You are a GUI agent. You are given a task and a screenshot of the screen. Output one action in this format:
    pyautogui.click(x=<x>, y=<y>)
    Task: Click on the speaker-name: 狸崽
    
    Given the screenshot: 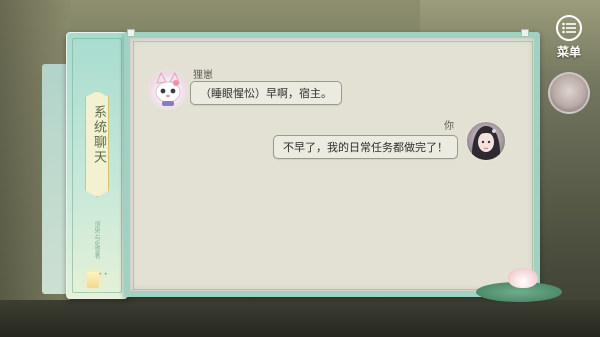 What is the action you would take?
    pyautogui.click(x=203, y=75)
    